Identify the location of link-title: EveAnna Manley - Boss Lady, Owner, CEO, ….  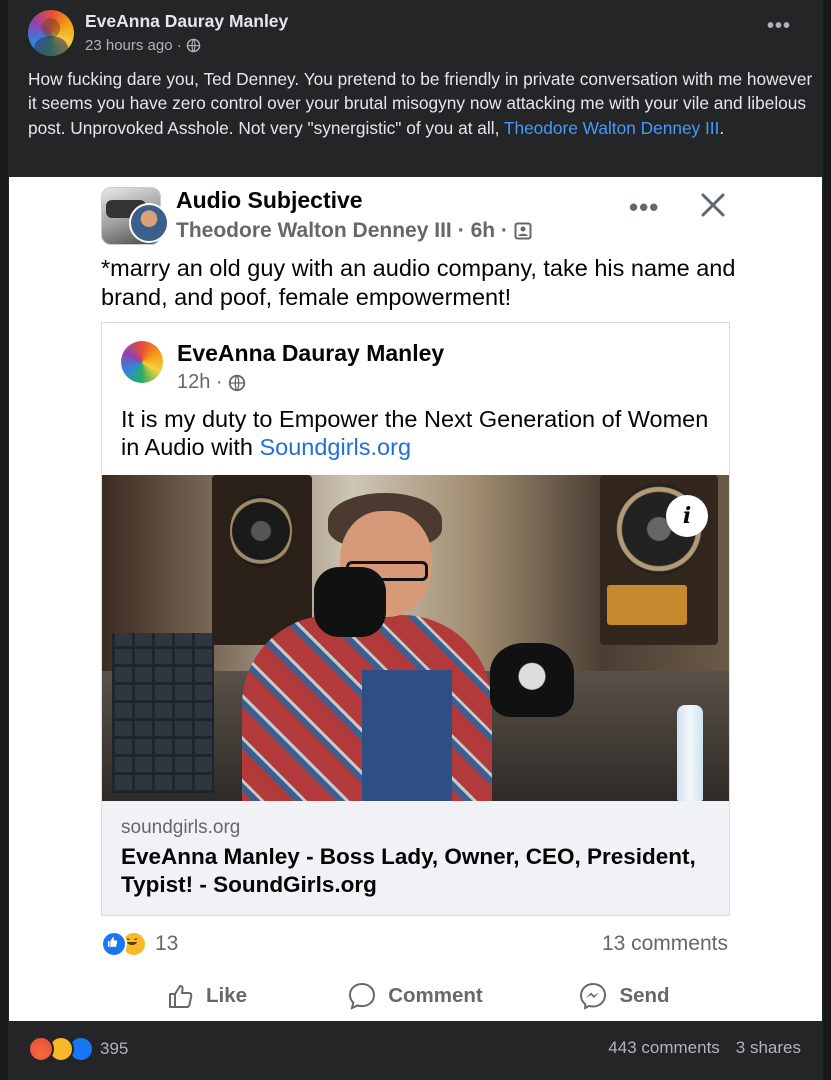
(408, 870).